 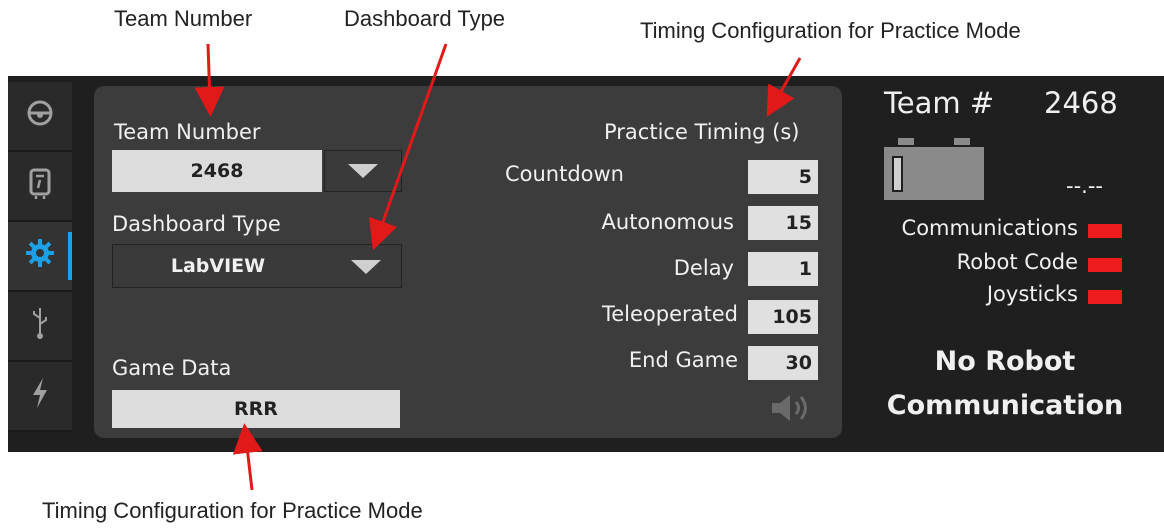 What do you see at coordinates (784, 87) in the screenshot?
I see `timing-config-arrow` at bounding box center [784, 87].